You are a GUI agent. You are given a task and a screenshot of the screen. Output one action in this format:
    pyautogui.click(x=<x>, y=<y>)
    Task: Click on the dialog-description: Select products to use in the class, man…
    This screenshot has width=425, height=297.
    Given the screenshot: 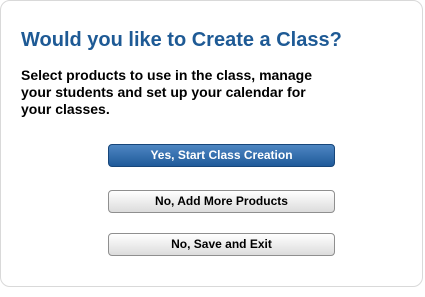 What is the action you would take?
    pyautogui.click(x=166, y=92)
    